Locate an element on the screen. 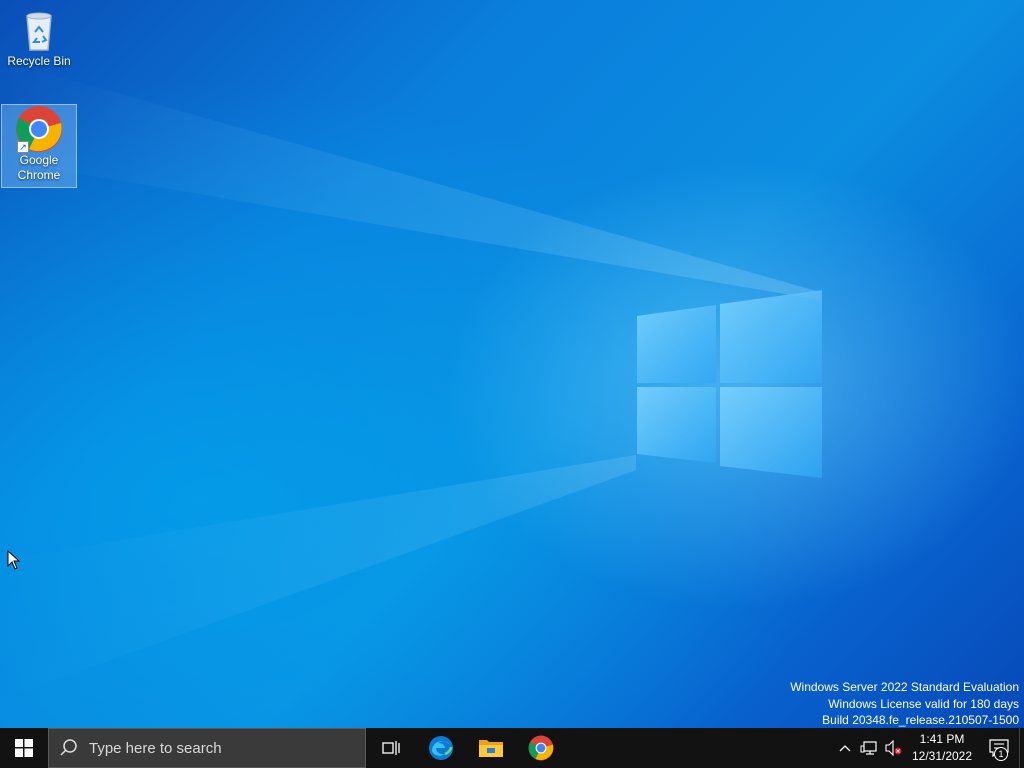 The height and width of the screenshot is (768, 1024). show-desktop-button is located at coordinates (1021, 748).